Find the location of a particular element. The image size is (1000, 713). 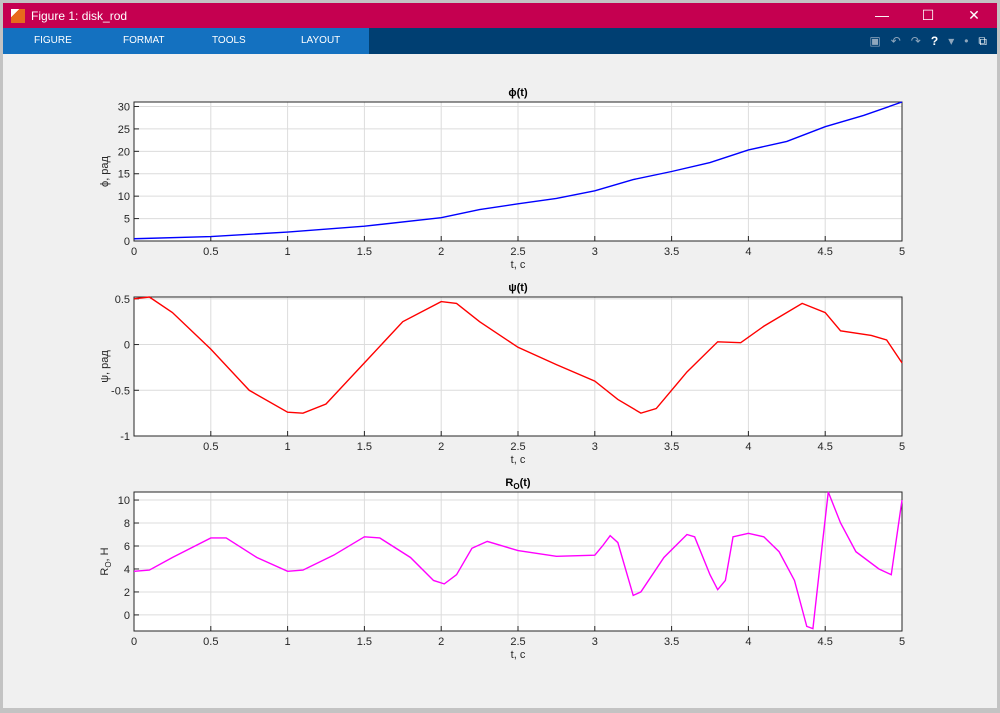

y-label: ψ, рад is located at coordinates (105, 366).